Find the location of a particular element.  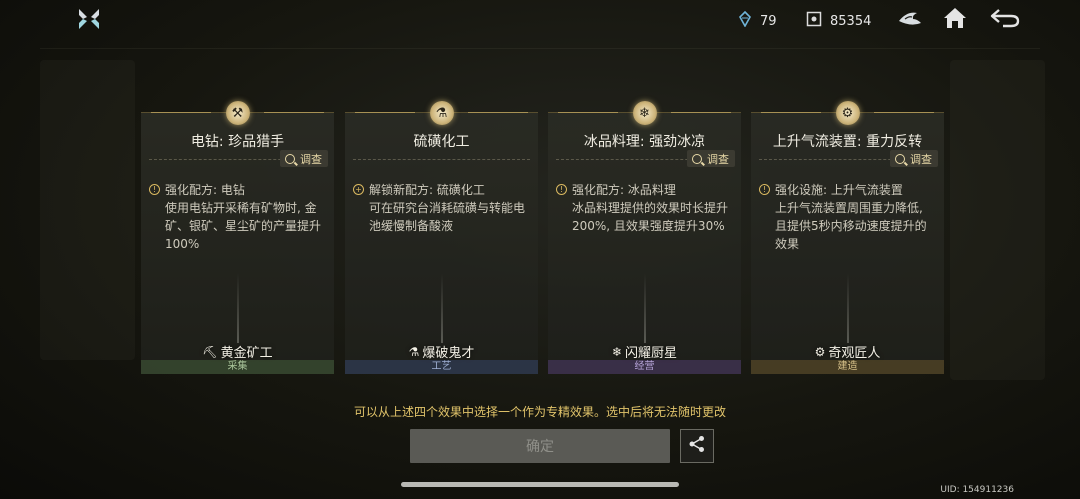

home-icon is located at coordinates (955, 20).